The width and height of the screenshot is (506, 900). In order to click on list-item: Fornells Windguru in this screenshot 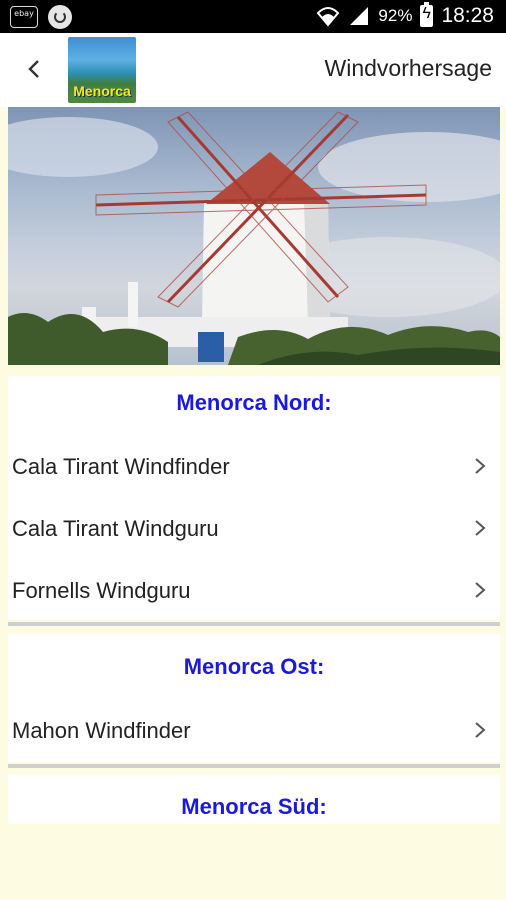, I will do `click(254, 591)`.